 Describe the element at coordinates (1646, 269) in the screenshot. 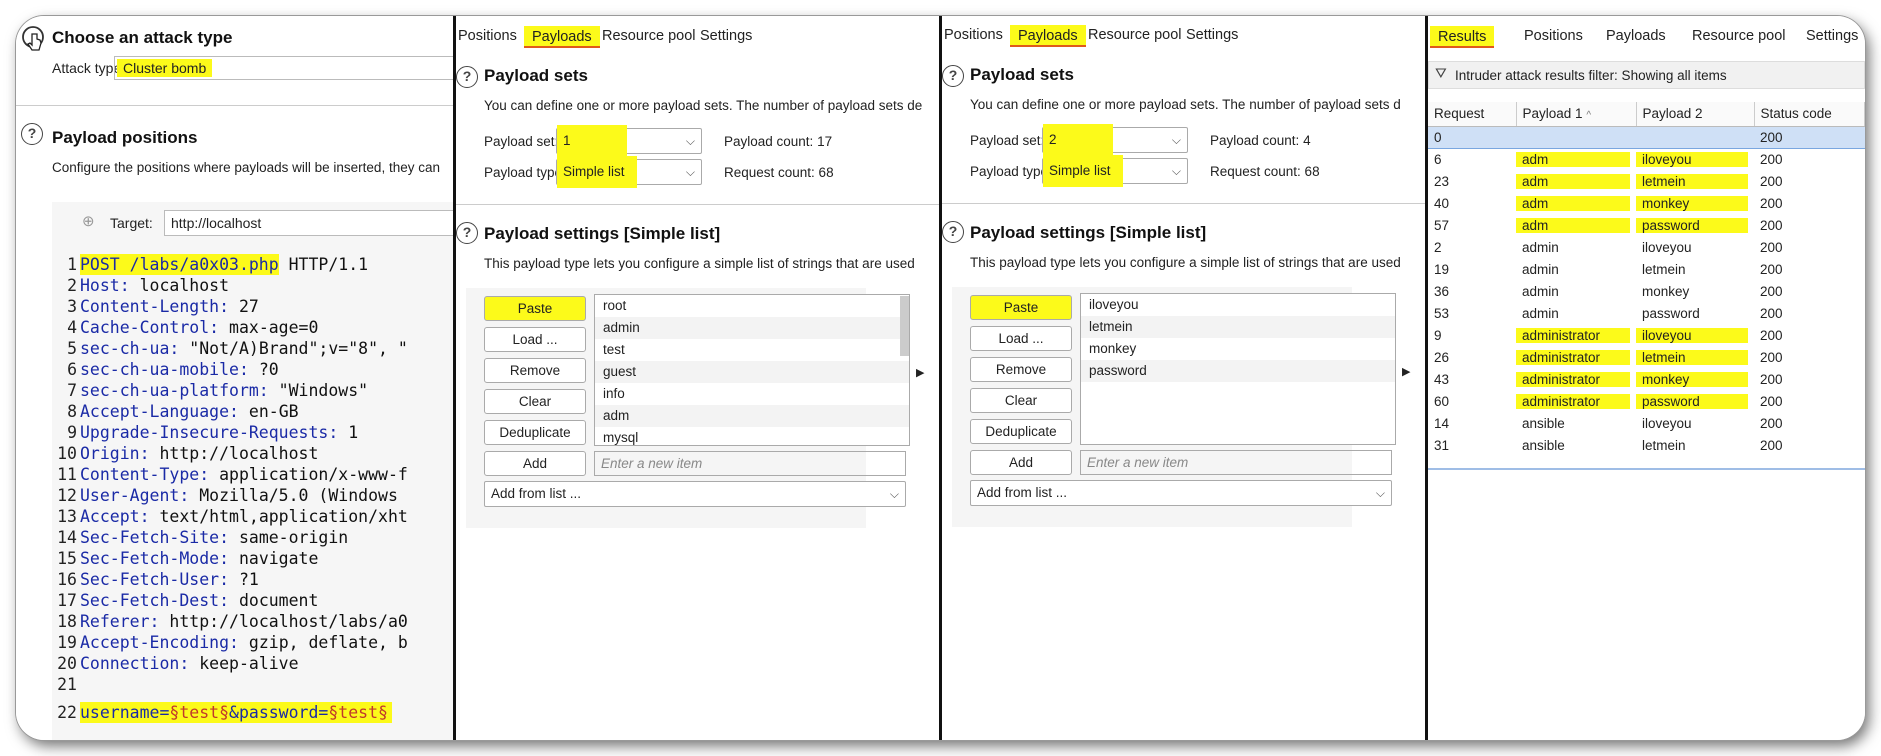

I see `table-row: 19 admin letmein 200` at that location.